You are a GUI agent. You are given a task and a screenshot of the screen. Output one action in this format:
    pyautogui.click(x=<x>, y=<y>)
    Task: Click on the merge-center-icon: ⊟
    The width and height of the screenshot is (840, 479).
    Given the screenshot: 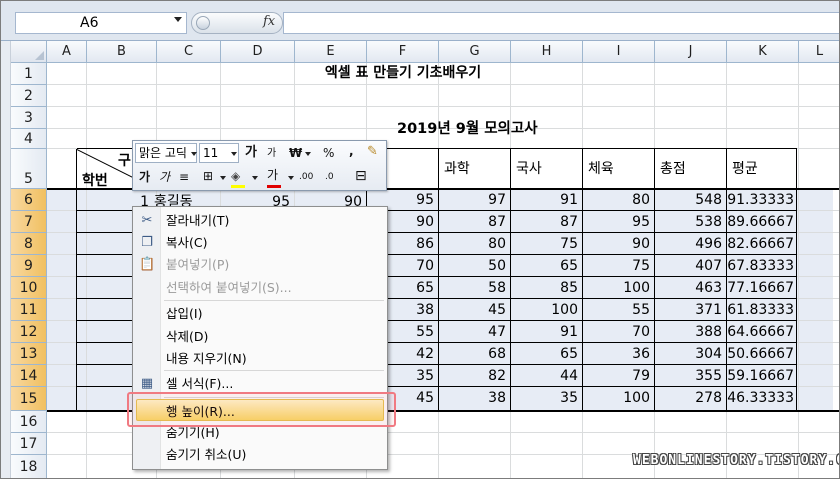 What is the action you would take?
    pyautogui.click(x=361, y=176)
    